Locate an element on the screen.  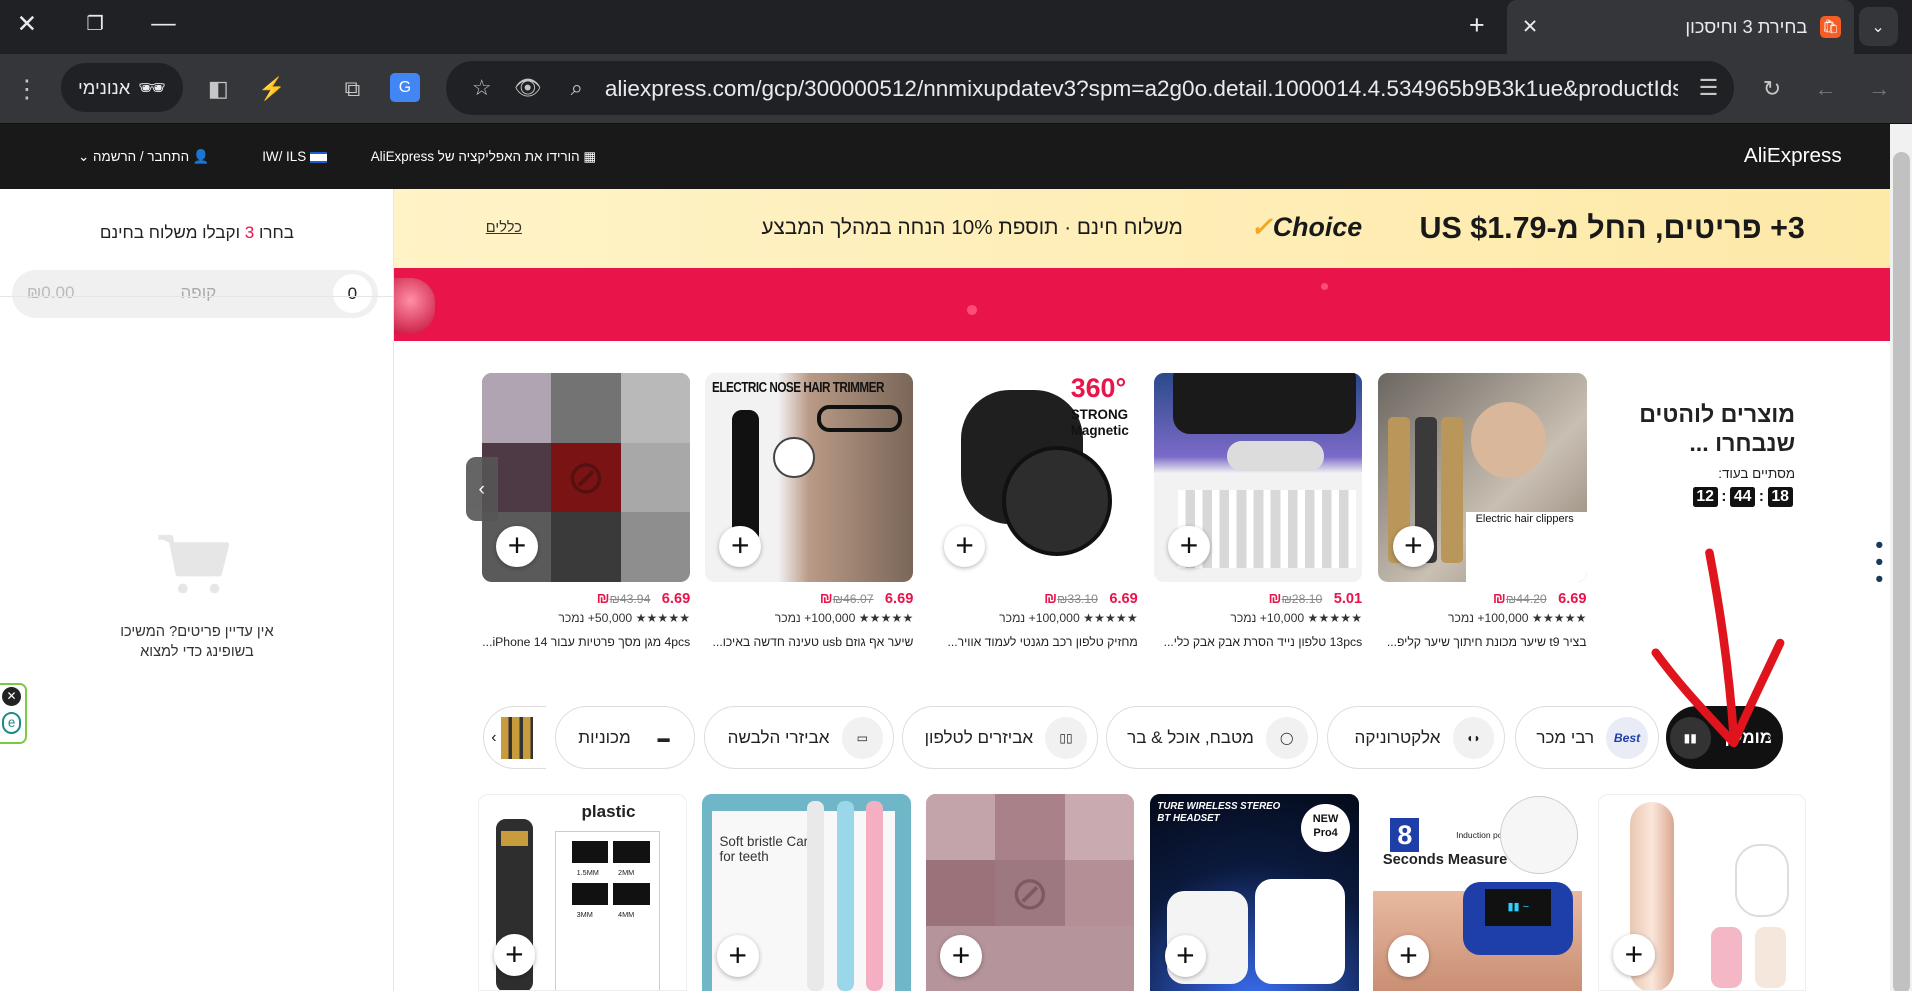
category-chip-kitchen: מטבח, אוכל & בר ◯ is located at coordinates (1212, 738).